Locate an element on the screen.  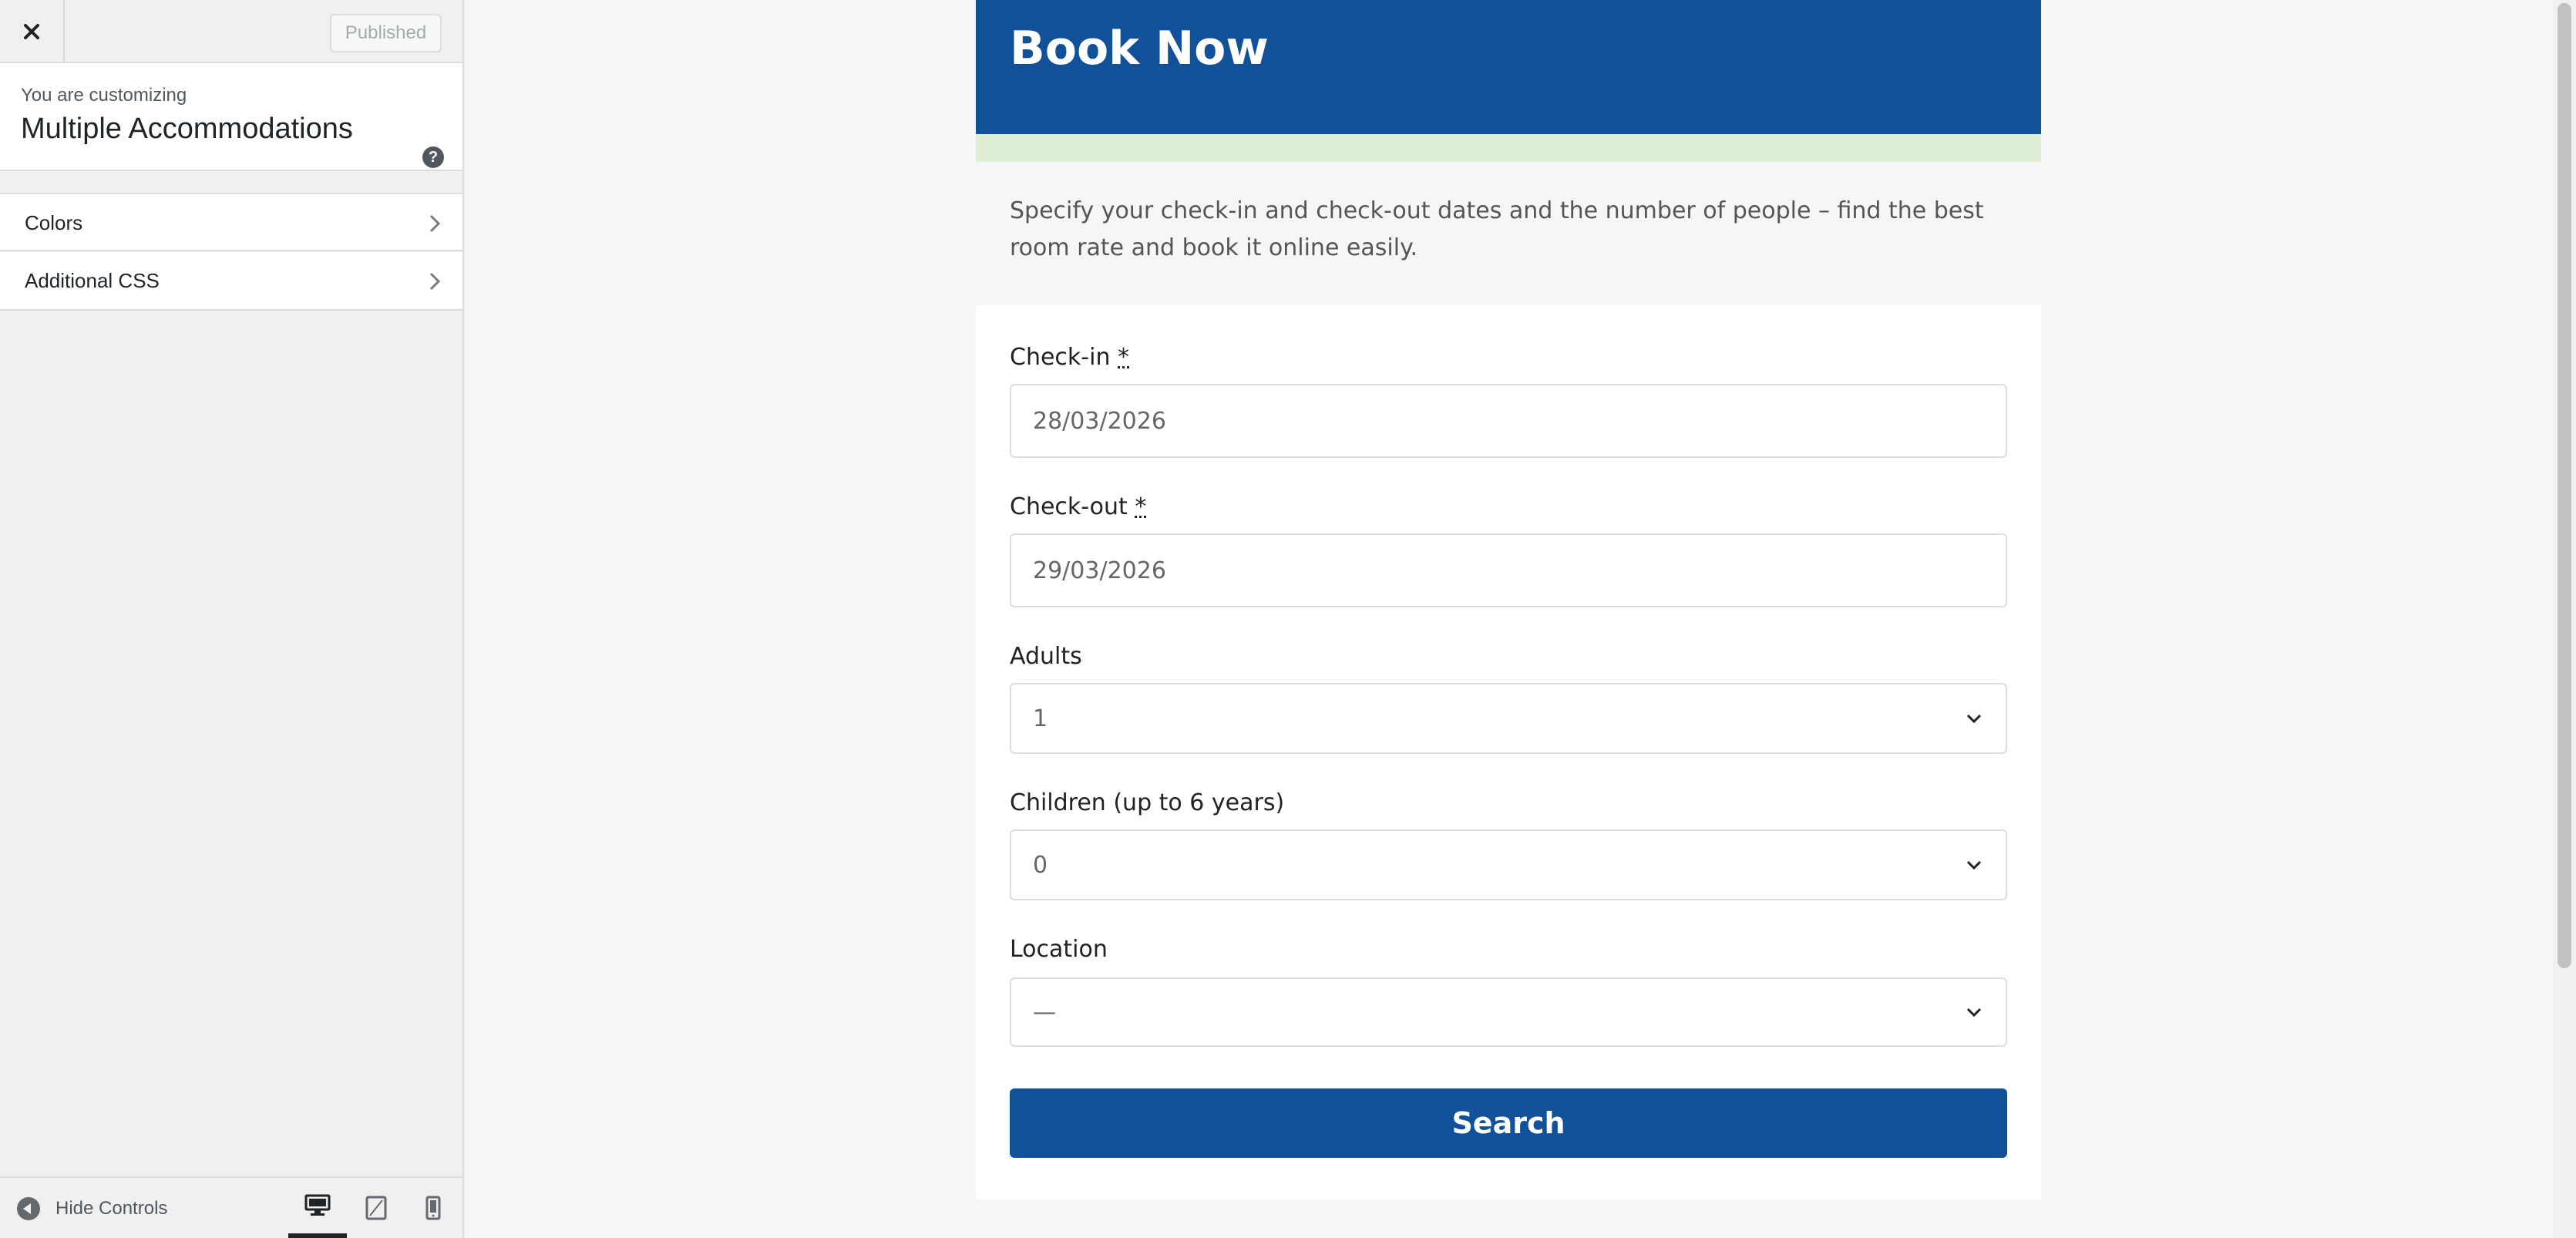
checkout-label: Check-out * is located at coordinates (1078, 506).